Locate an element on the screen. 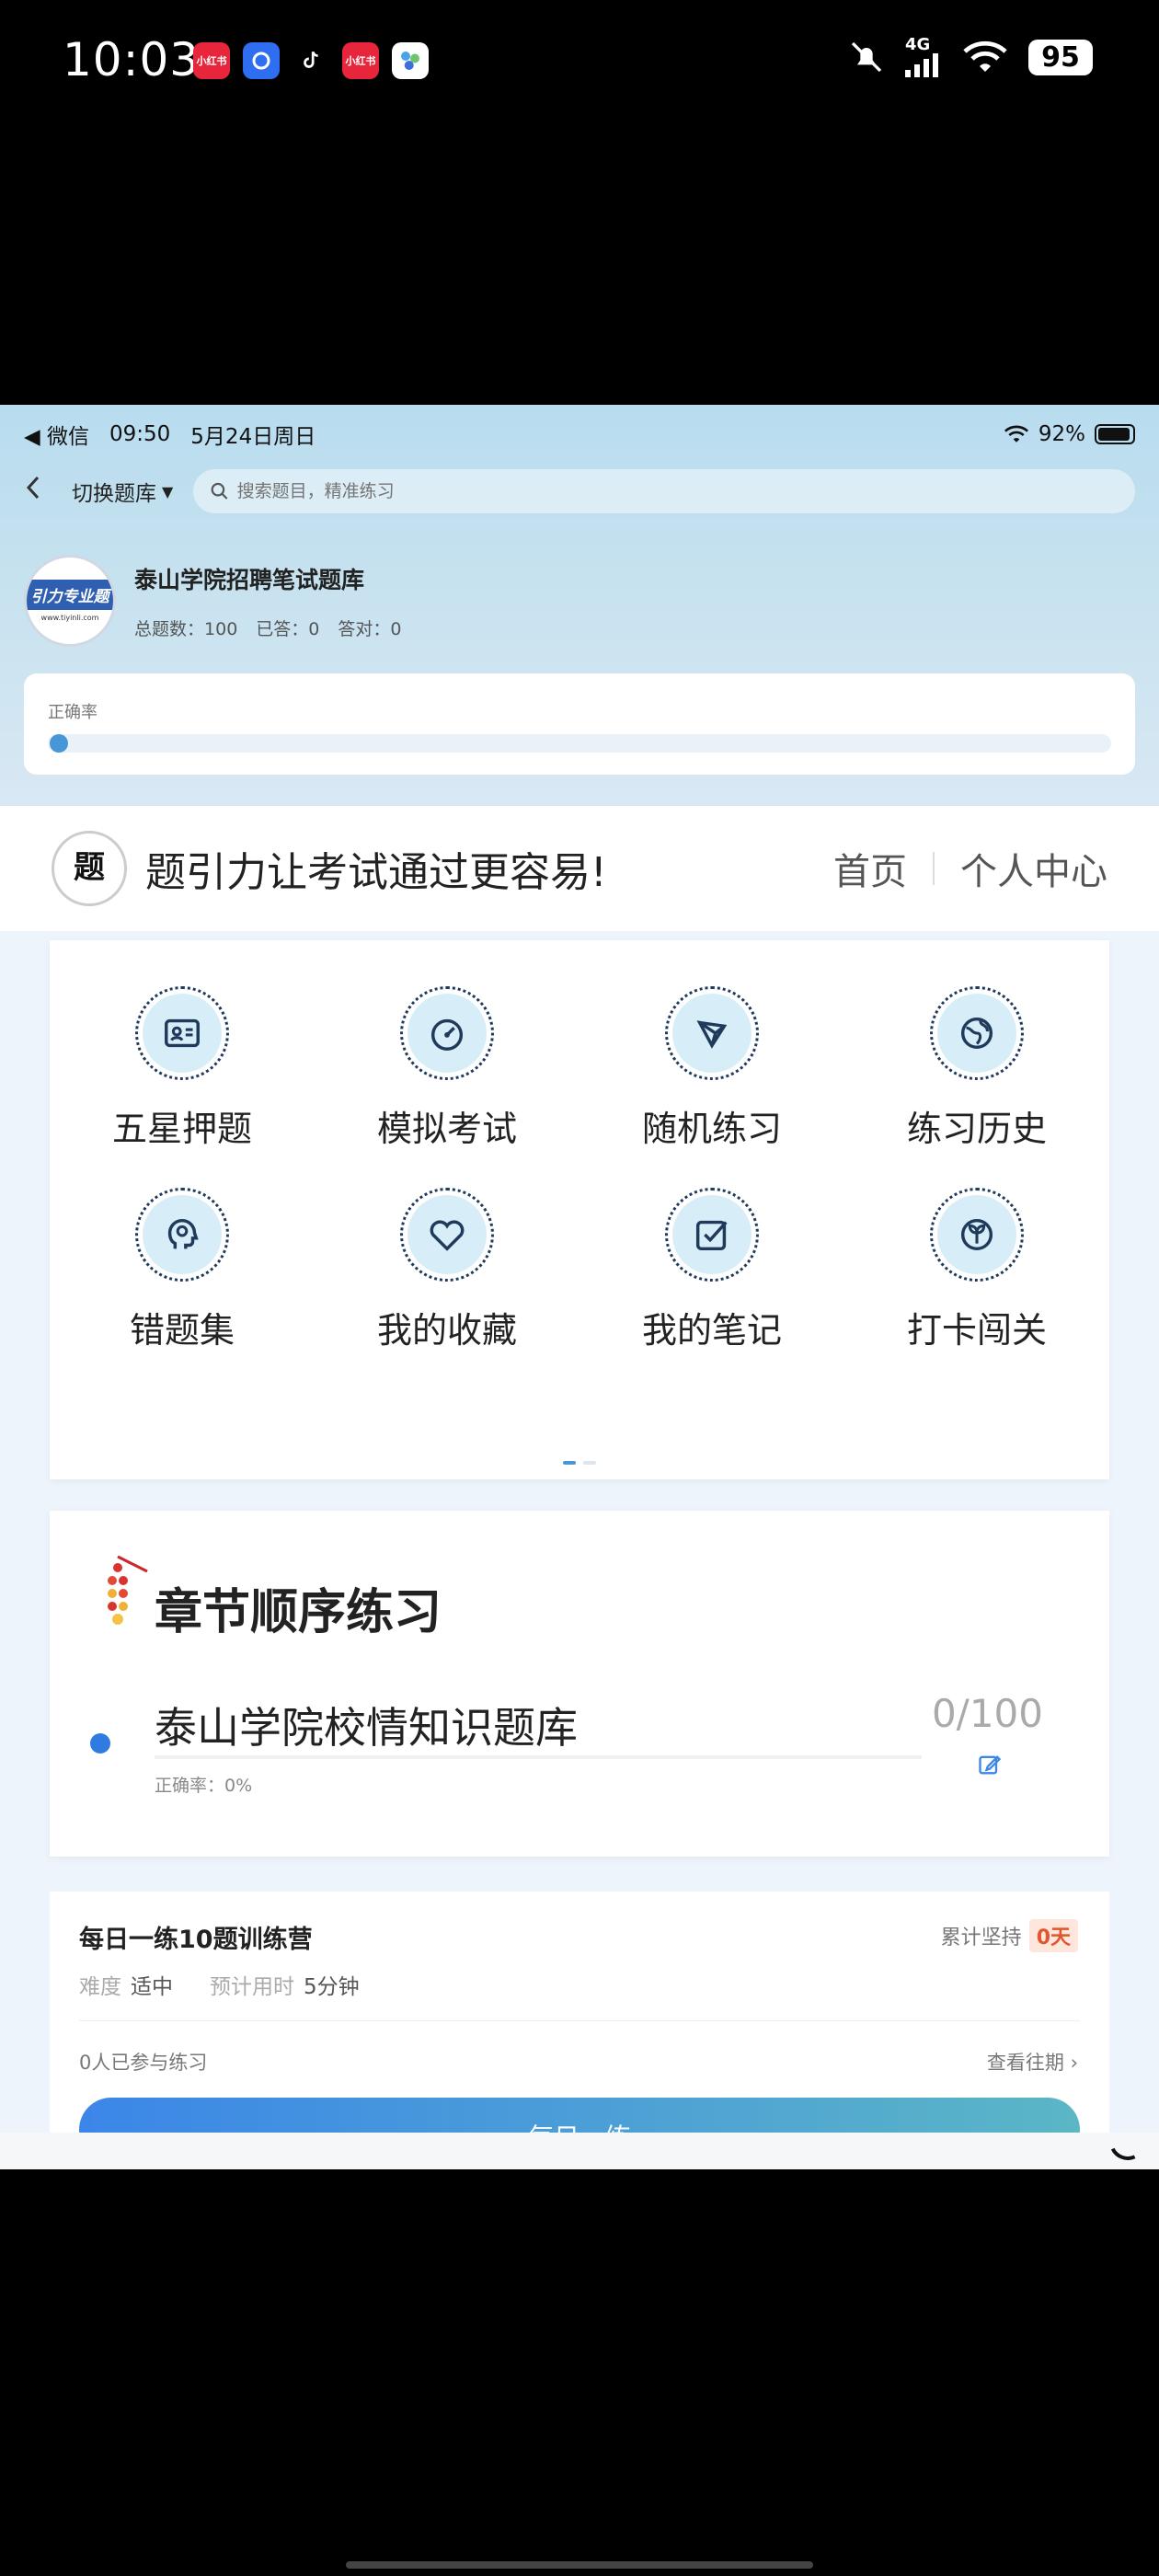 Image resolution: width=1159 pixels, height=2576 pixels. sprout-icon is located at coordinates (976, 1234).